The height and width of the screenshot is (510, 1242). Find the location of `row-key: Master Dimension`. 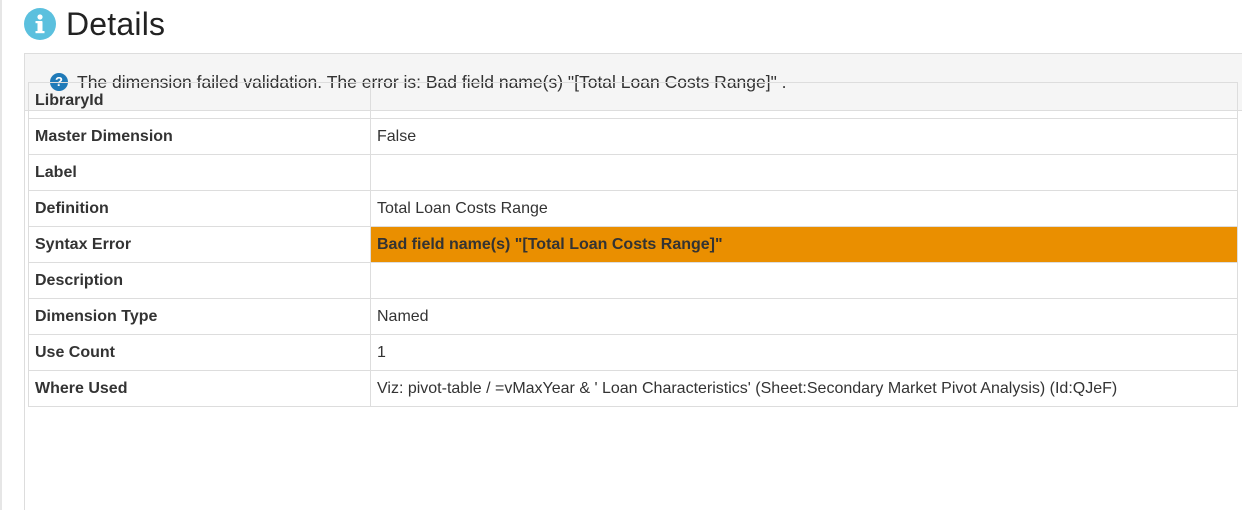

row-key: Master Dimension is located at coordinates (199, 136).